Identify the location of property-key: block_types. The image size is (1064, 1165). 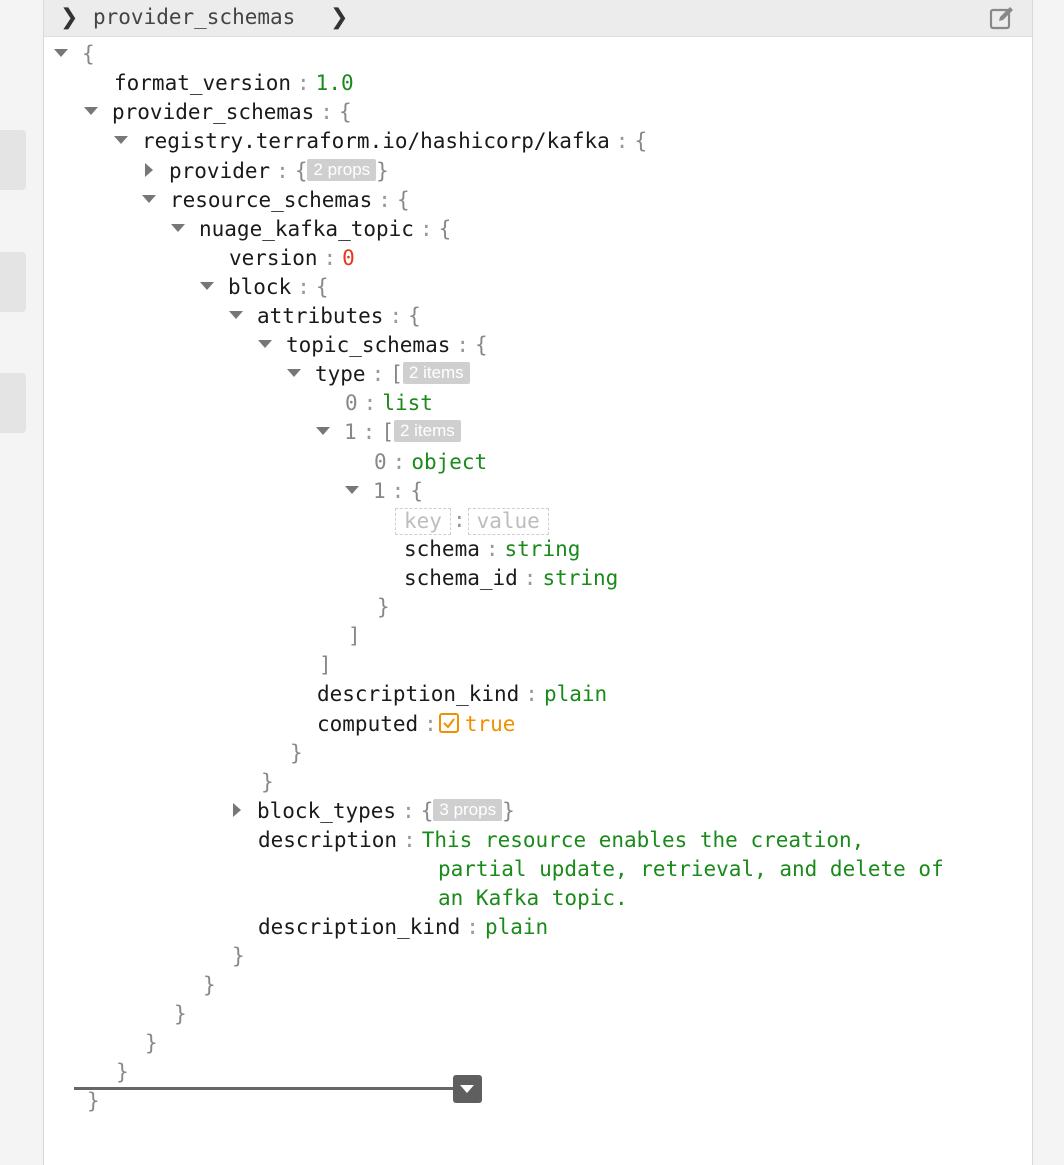
(327, 811).